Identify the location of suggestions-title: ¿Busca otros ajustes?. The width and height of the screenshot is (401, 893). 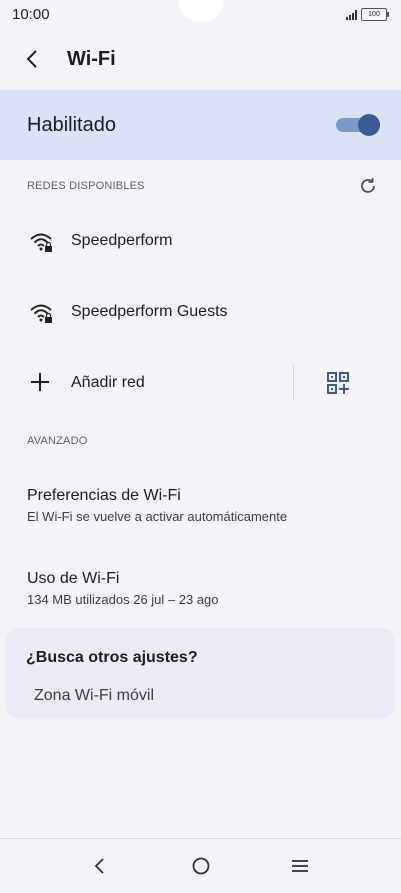
(112, 657).